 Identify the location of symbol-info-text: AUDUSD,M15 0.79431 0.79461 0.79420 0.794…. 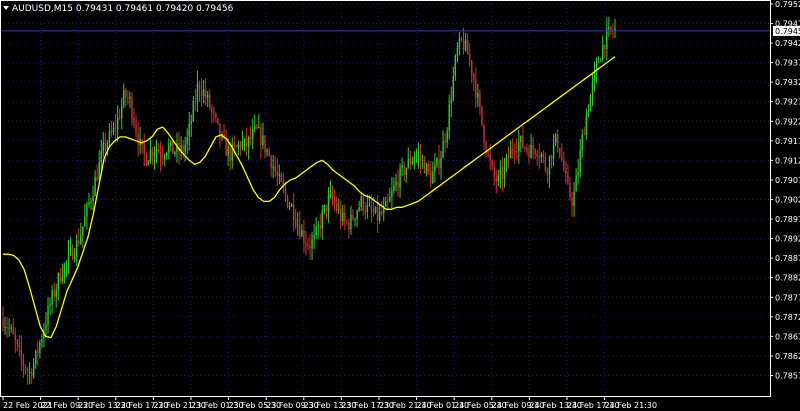
(123, 9).